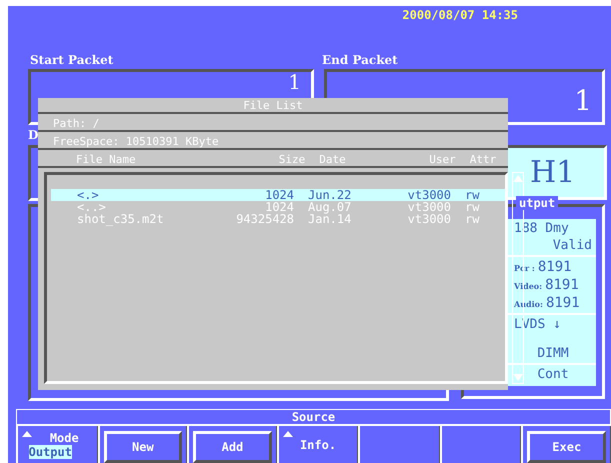 The height and width of the screenshot is (463, 611). Describe the element at coordinates (72, 60) in the screenshot. I see `field-label: Start Packet` at that location.